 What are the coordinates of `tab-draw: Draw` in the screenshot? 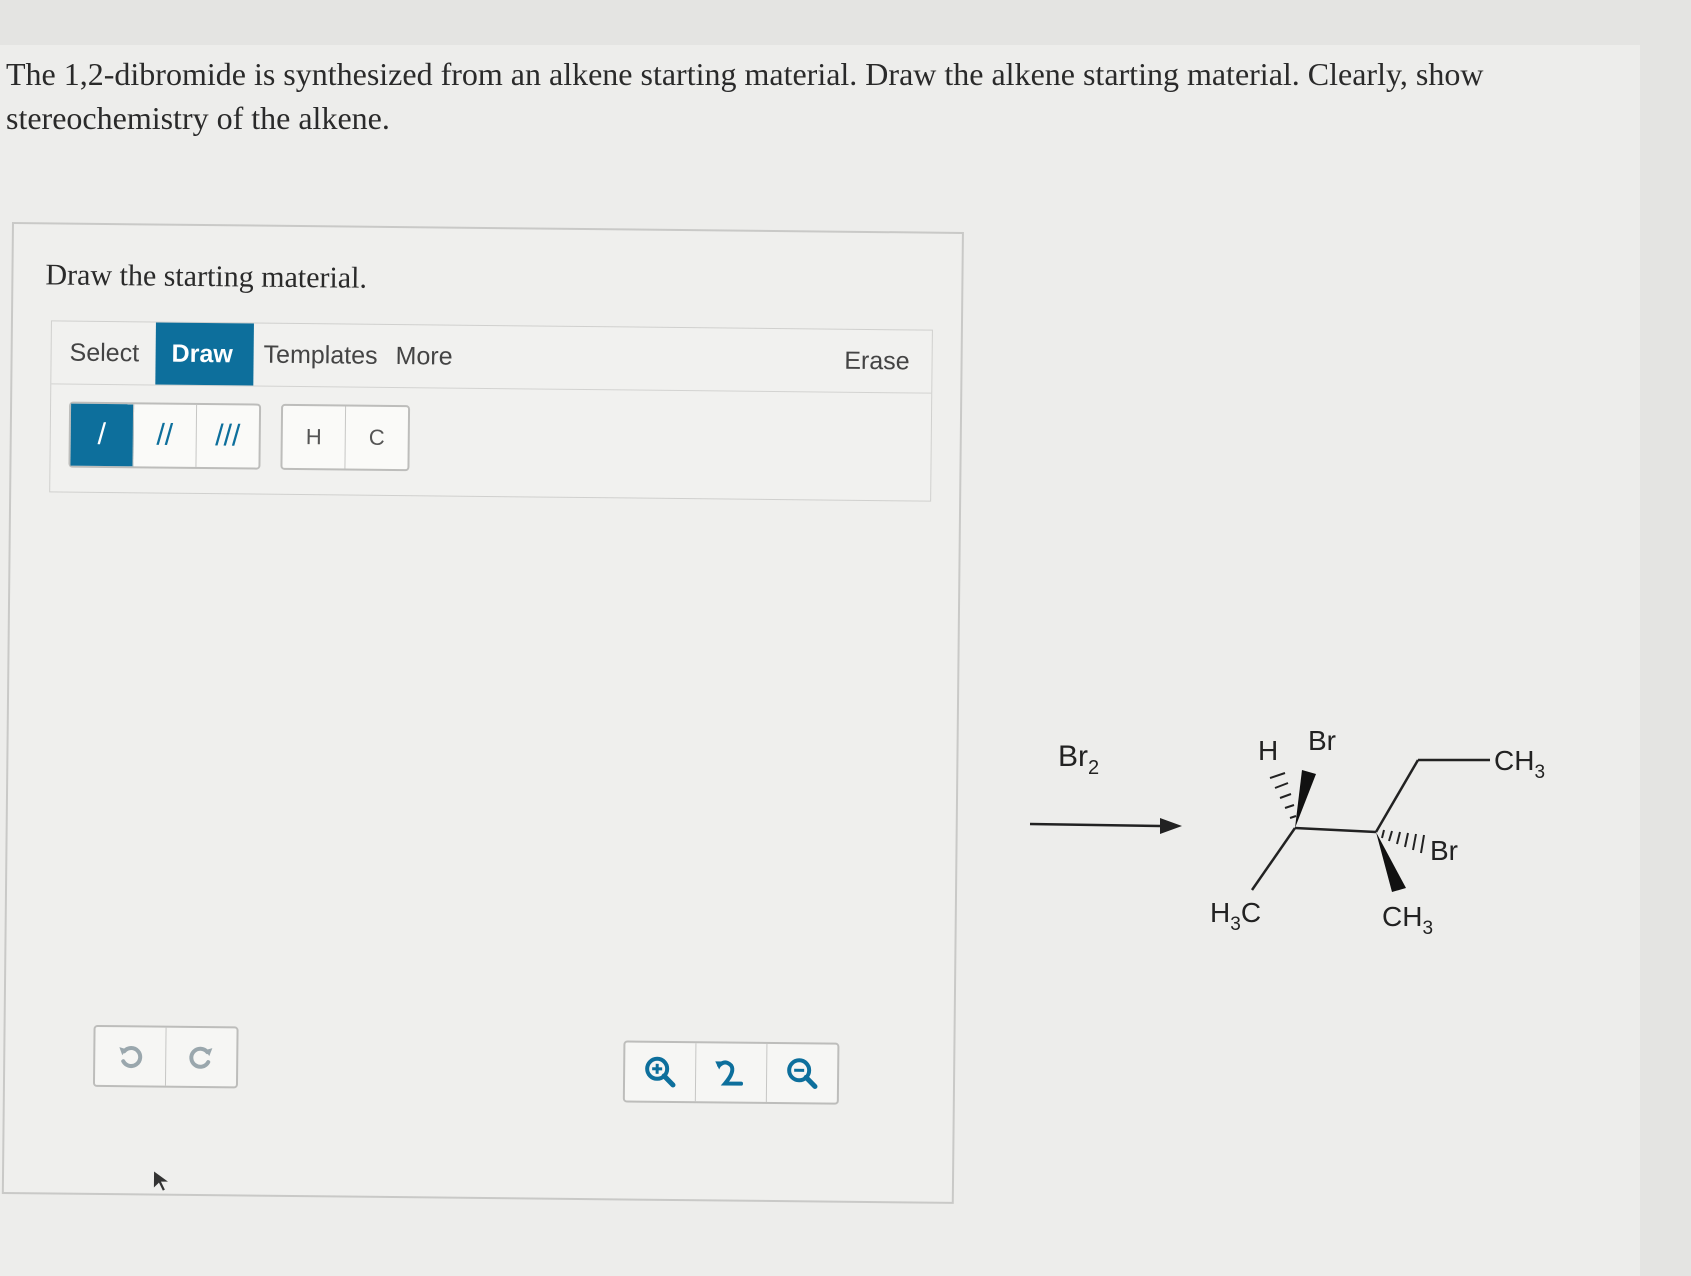 It's located at (204, 354).